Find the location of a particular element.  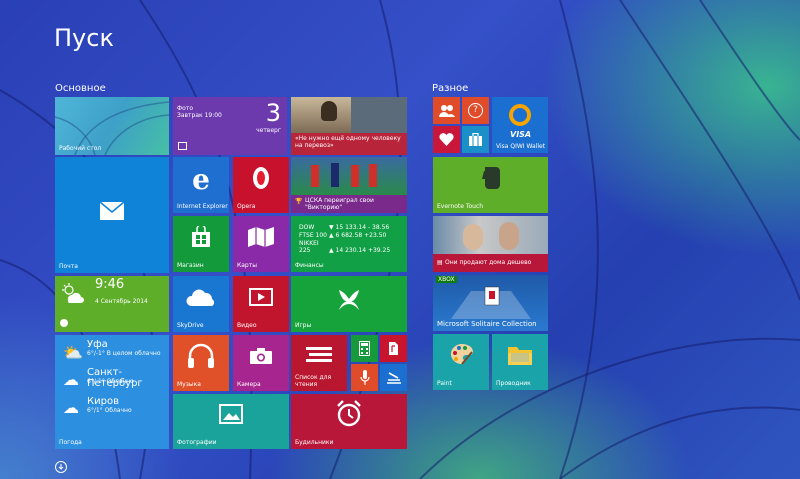

tile-label: Фотографии is located at coordinates (197, 442).